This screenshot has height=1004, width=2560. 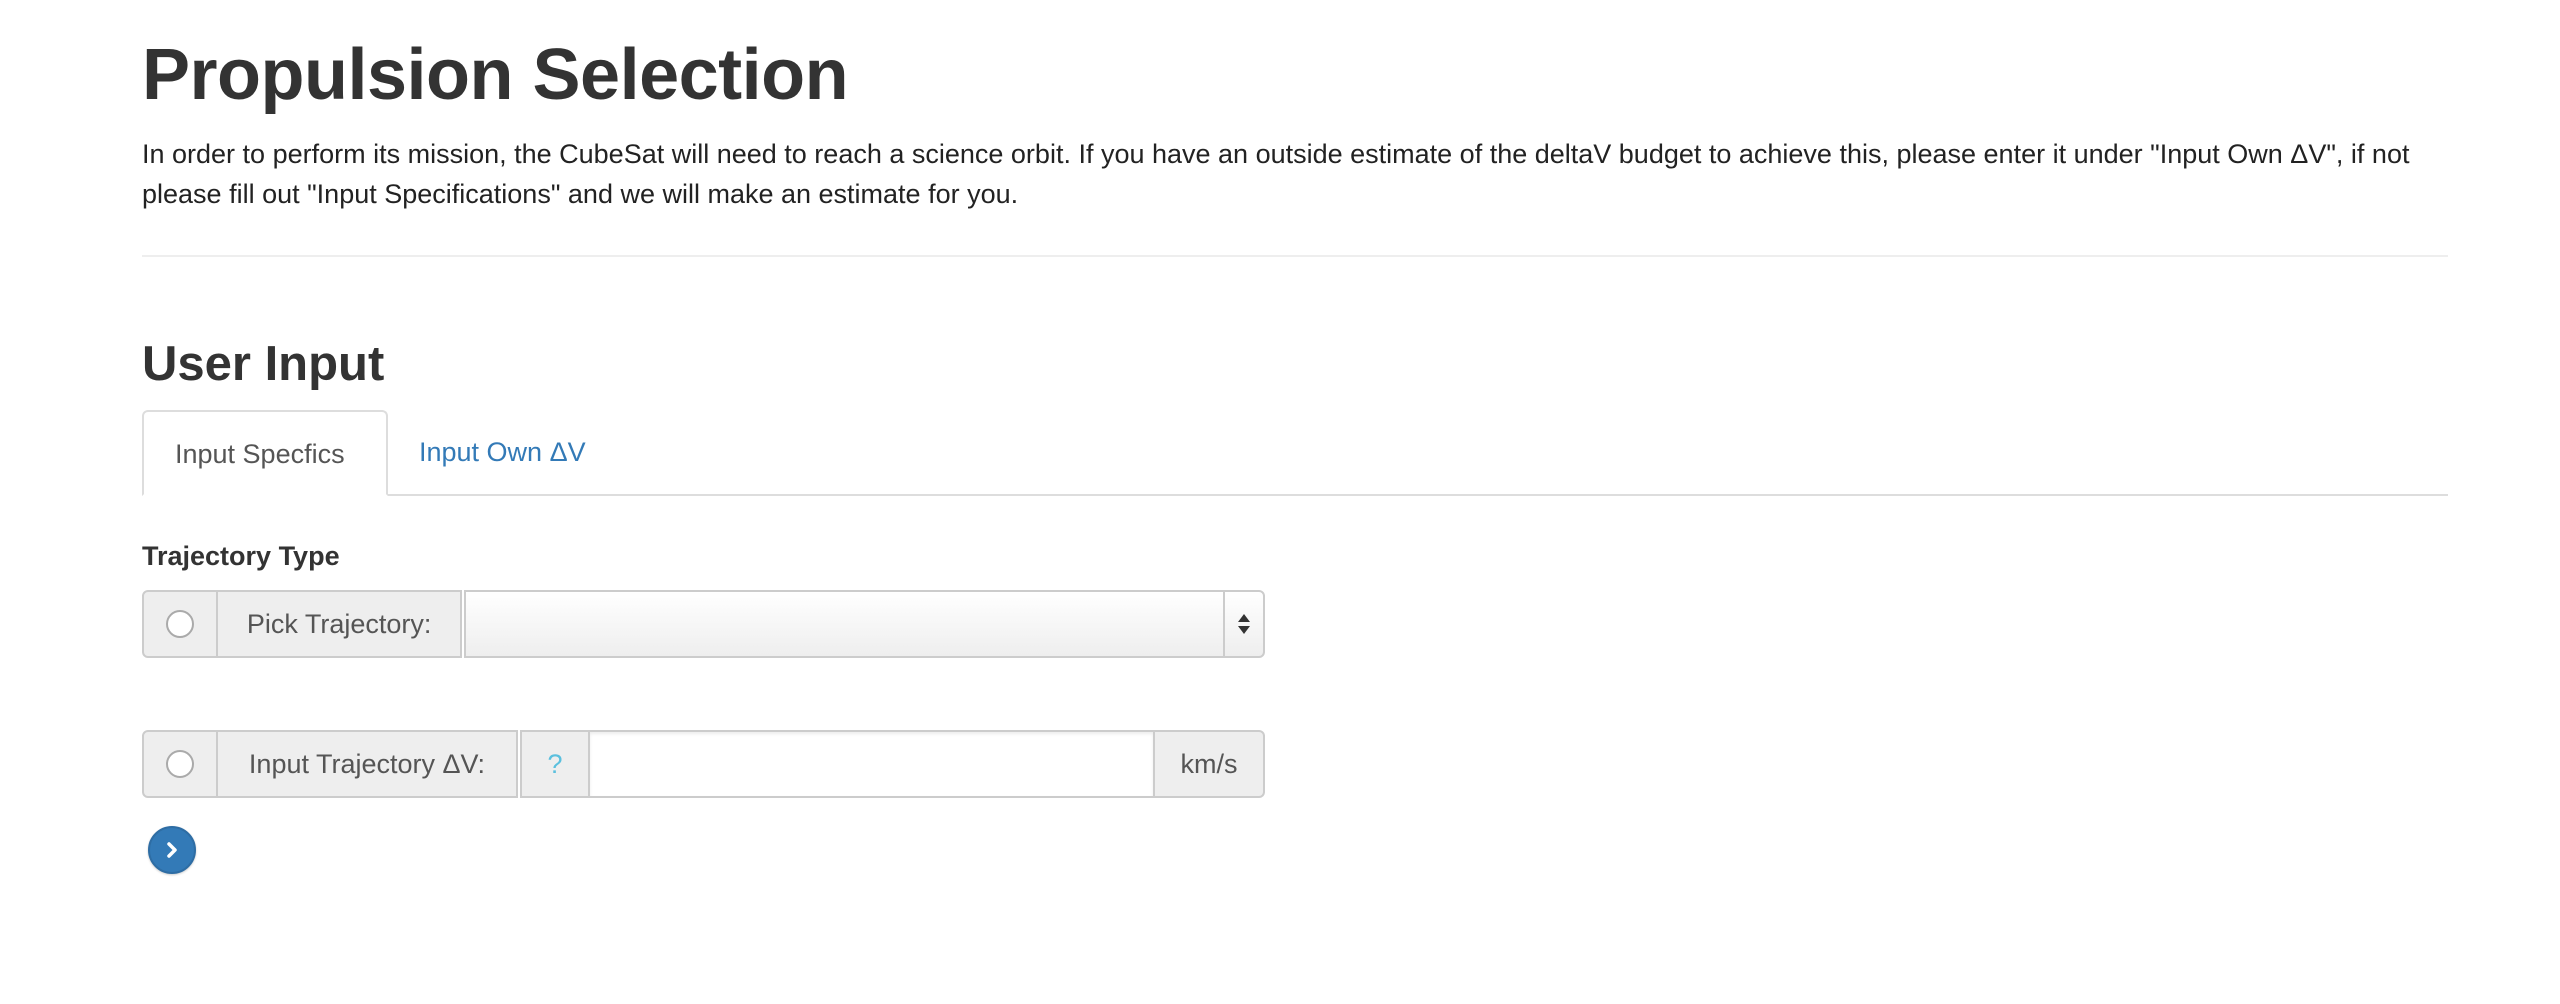 I want to click on unit-addon: km/s, so click(x=1210, y=764).